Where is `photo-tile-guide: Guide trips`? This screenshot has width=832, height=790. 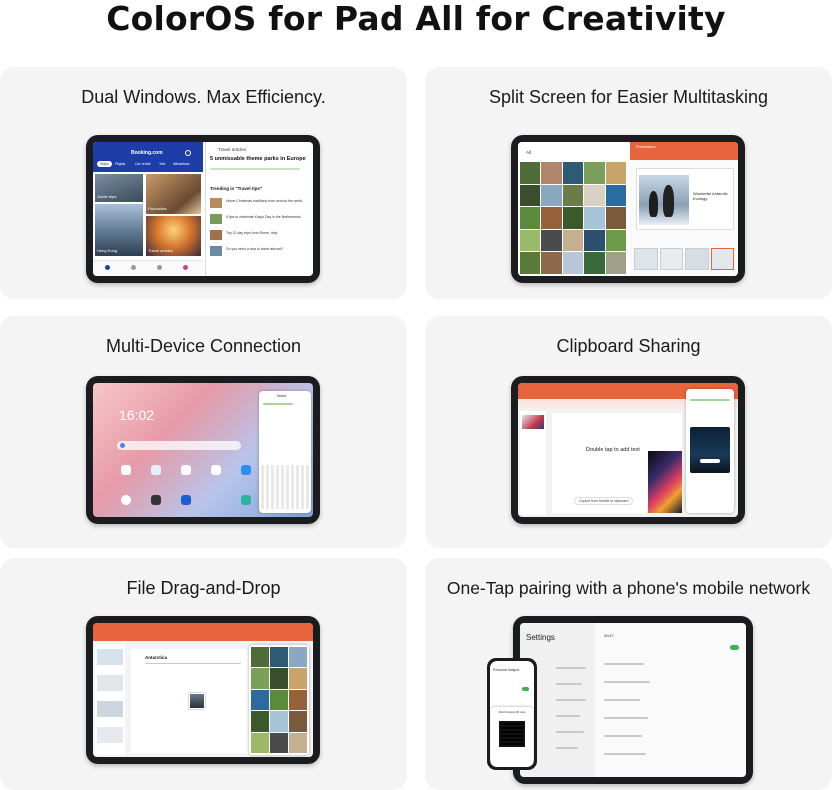 photo-tile-guide: Guide trips is located at coordinates (119, 188).